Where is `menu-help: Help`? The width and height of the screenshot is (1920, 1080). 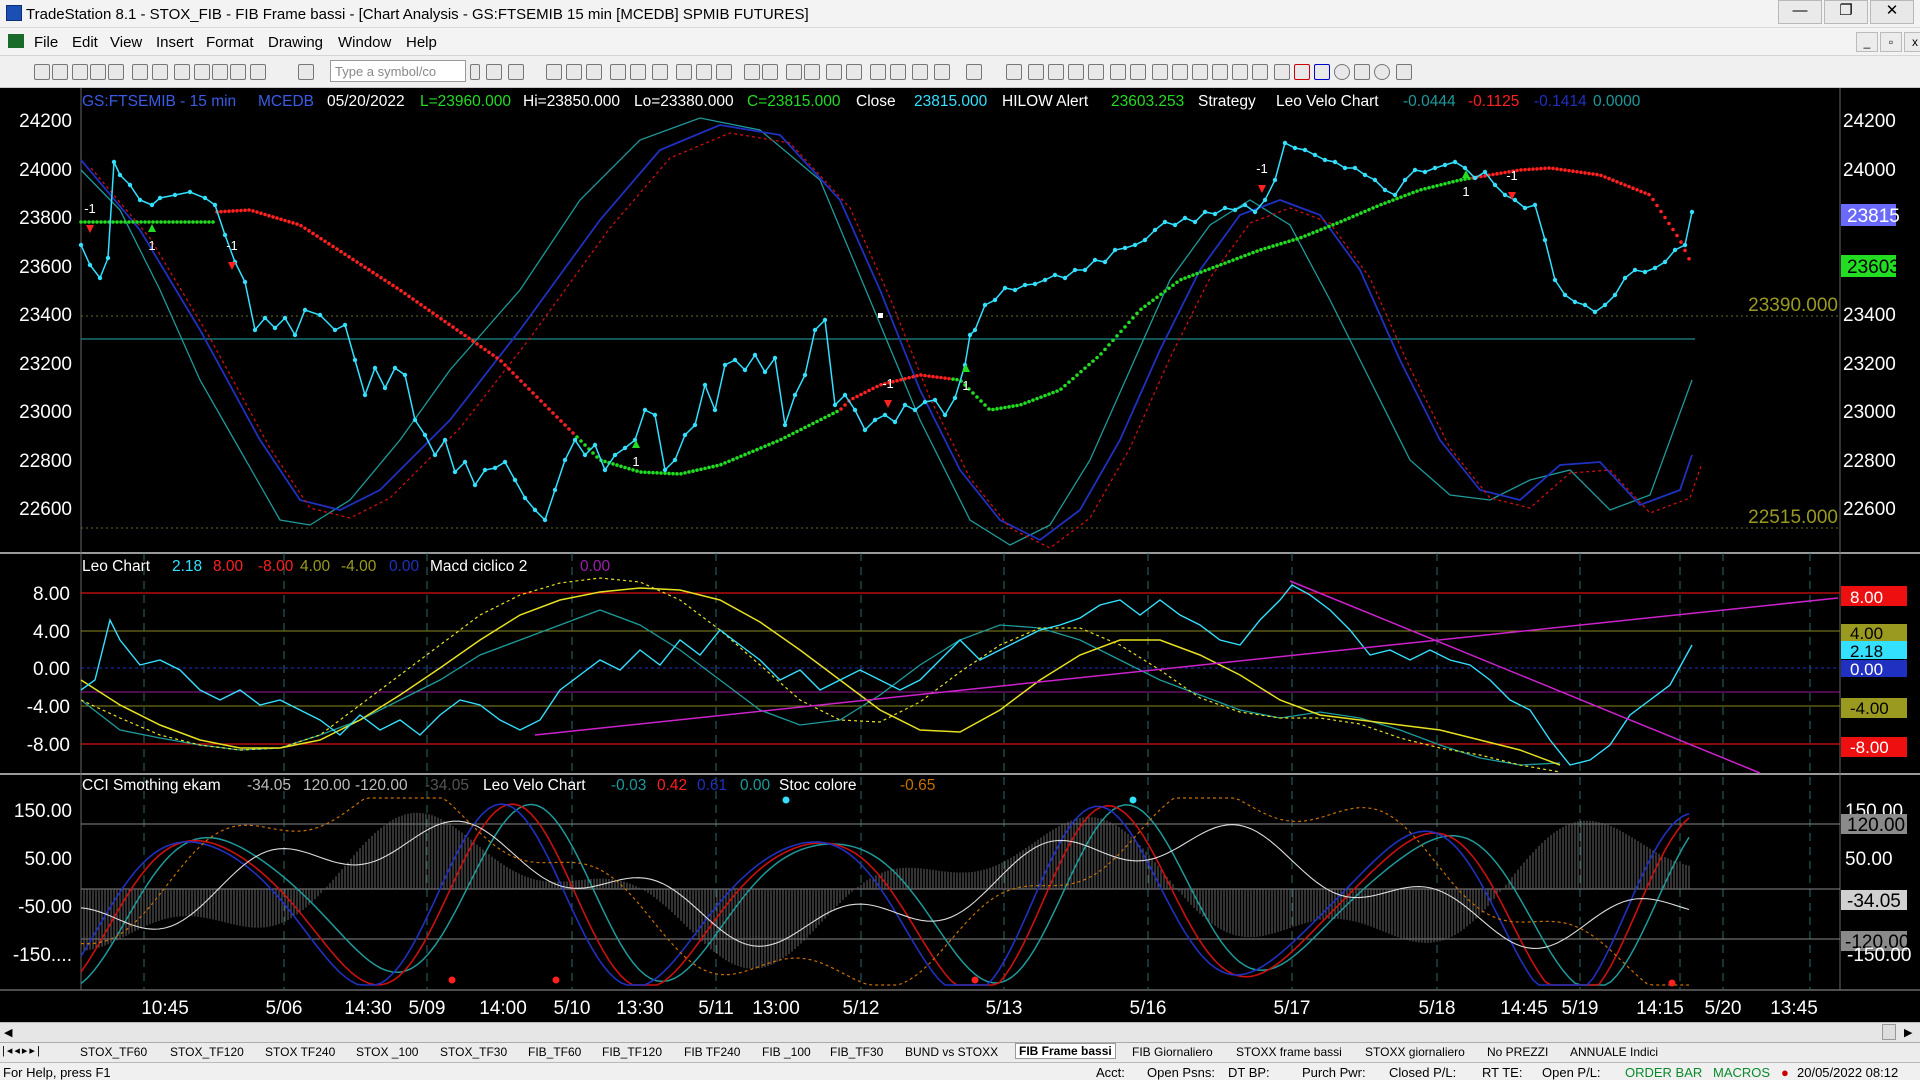
menu-help: Help is located at coordinates (421, 42).